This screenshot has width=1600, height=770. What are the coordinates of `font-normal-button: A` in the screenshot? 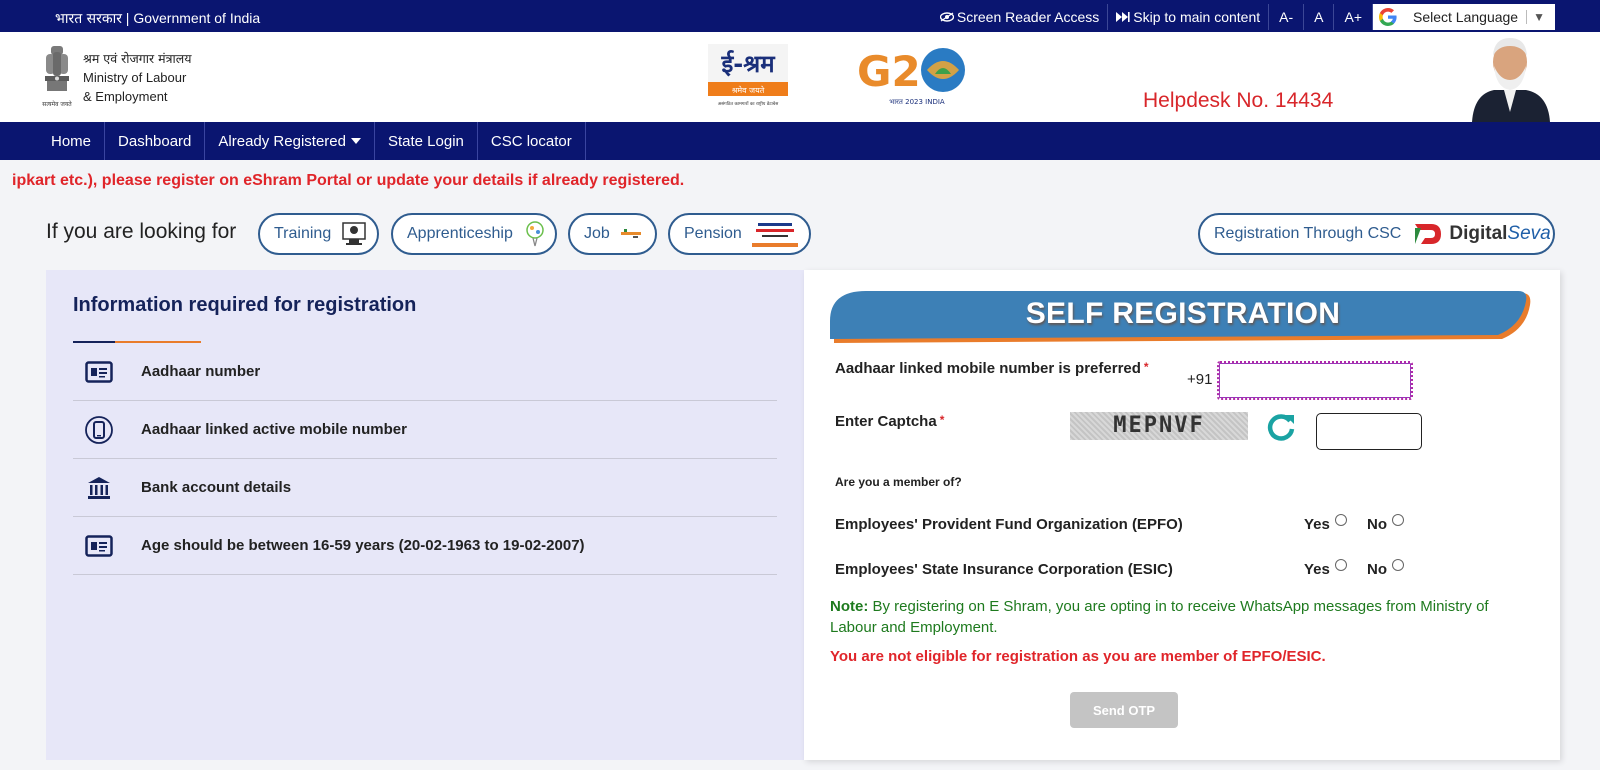 It's located at (1319, 17).